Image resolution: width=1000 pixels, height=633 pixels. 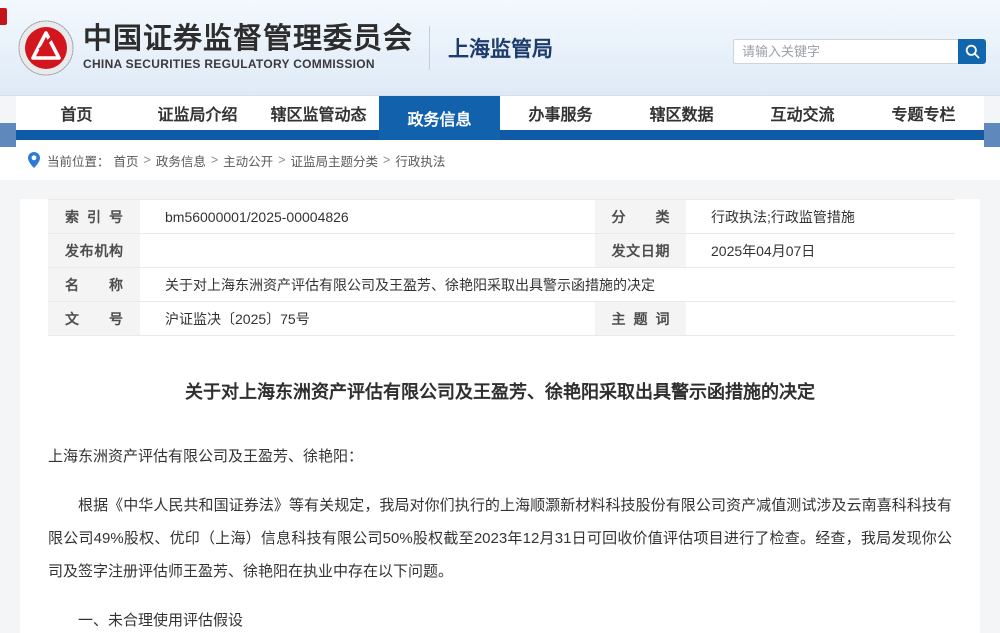 I want to click on nav-side-accent-right, so click(x=992, y=135).